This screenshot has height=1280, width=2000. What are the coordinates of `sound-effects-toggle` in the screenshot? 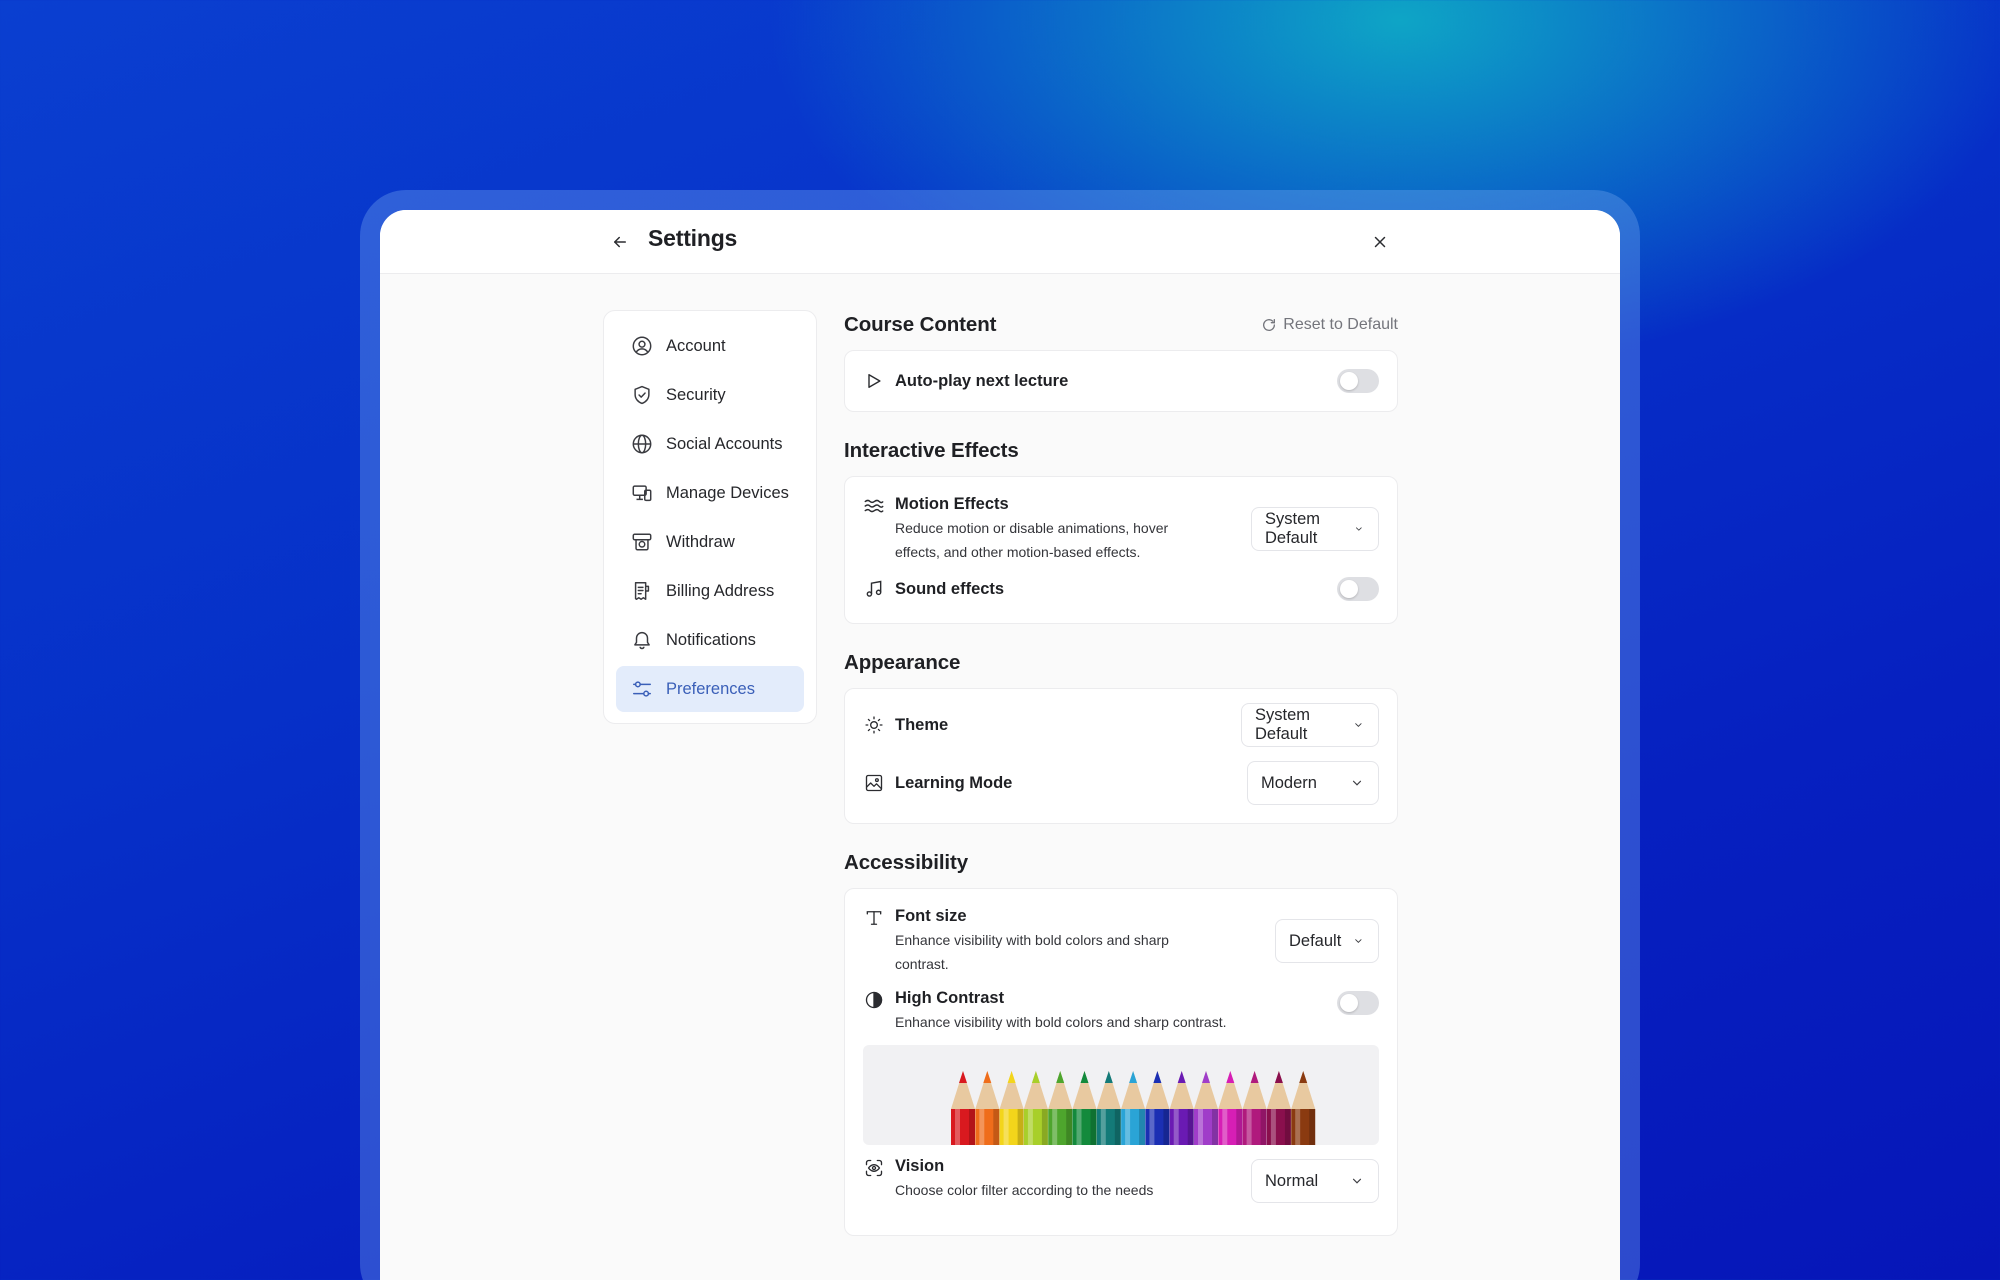 It's located at (1358, 589).